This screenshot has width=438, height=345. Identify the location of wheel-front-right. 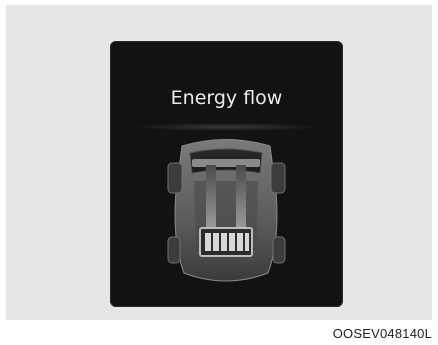
(278, 178).